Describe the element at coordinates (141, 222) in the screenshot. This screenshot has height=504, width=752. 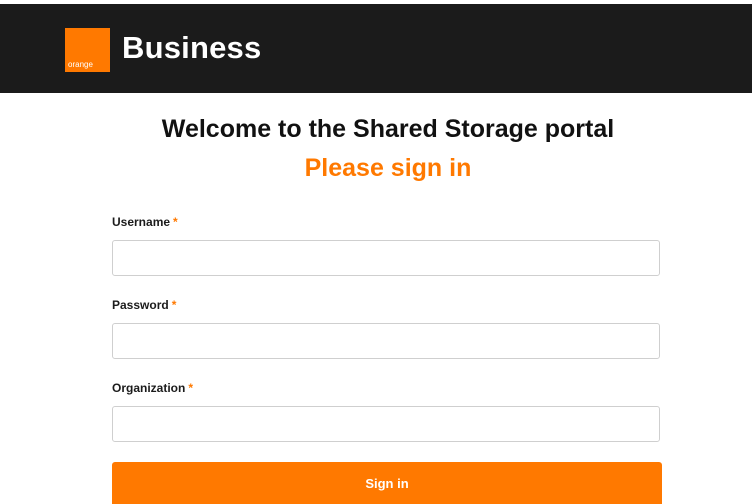
I see `username-label-text: Username` at that location.